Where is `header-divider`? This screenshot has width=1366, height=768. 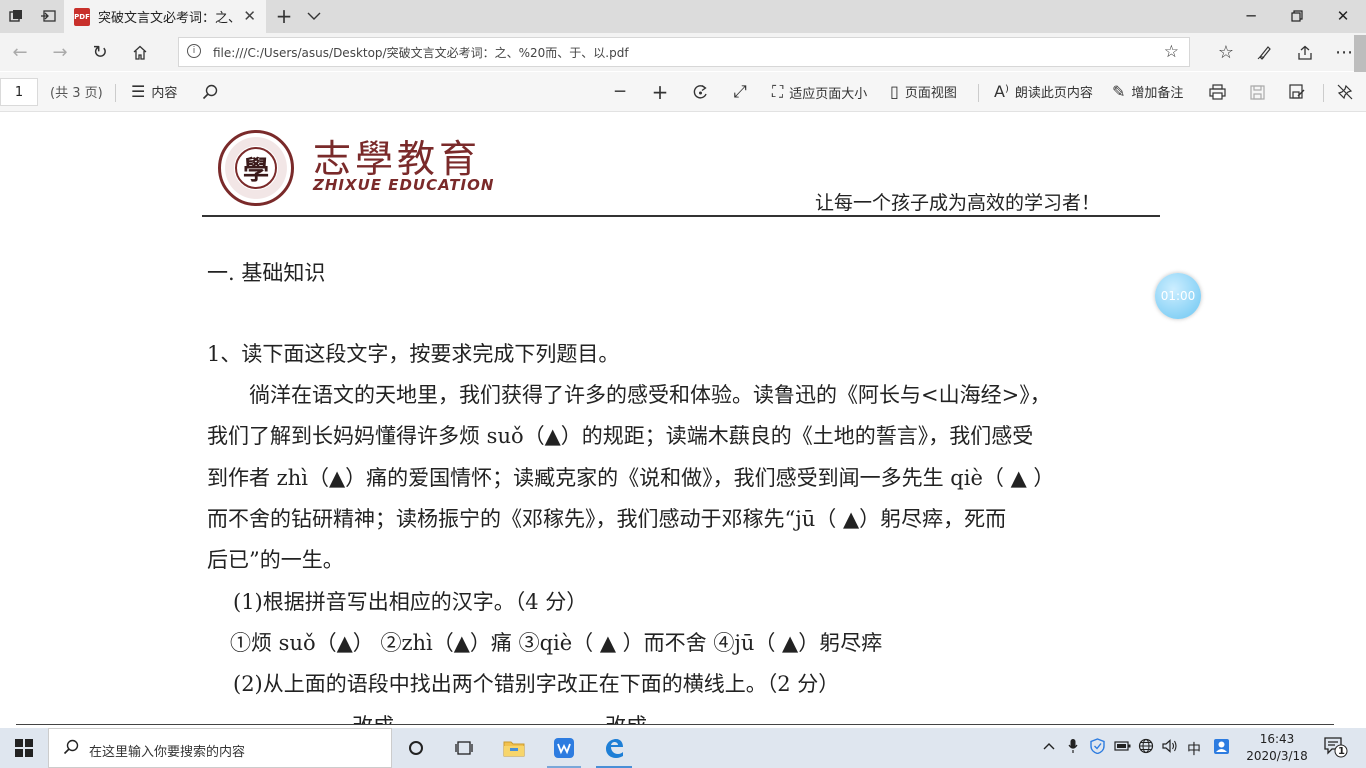 header-divider is located at coordinates (681, 216).